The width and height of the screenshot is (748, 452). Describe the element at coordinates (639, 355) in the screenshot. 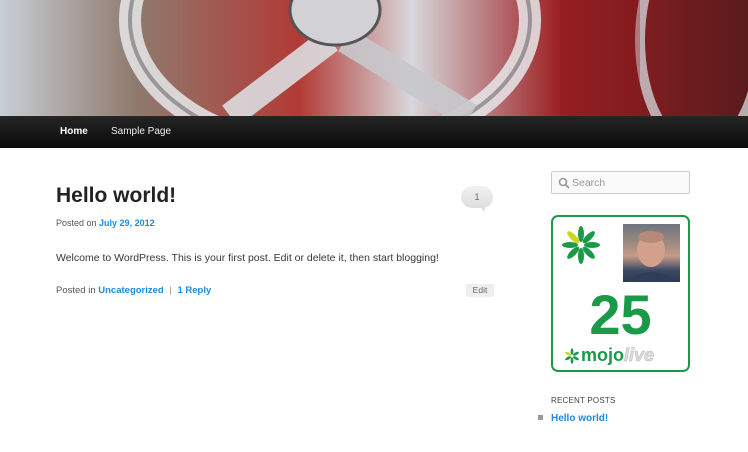

I see `brand-live: live` at that location.